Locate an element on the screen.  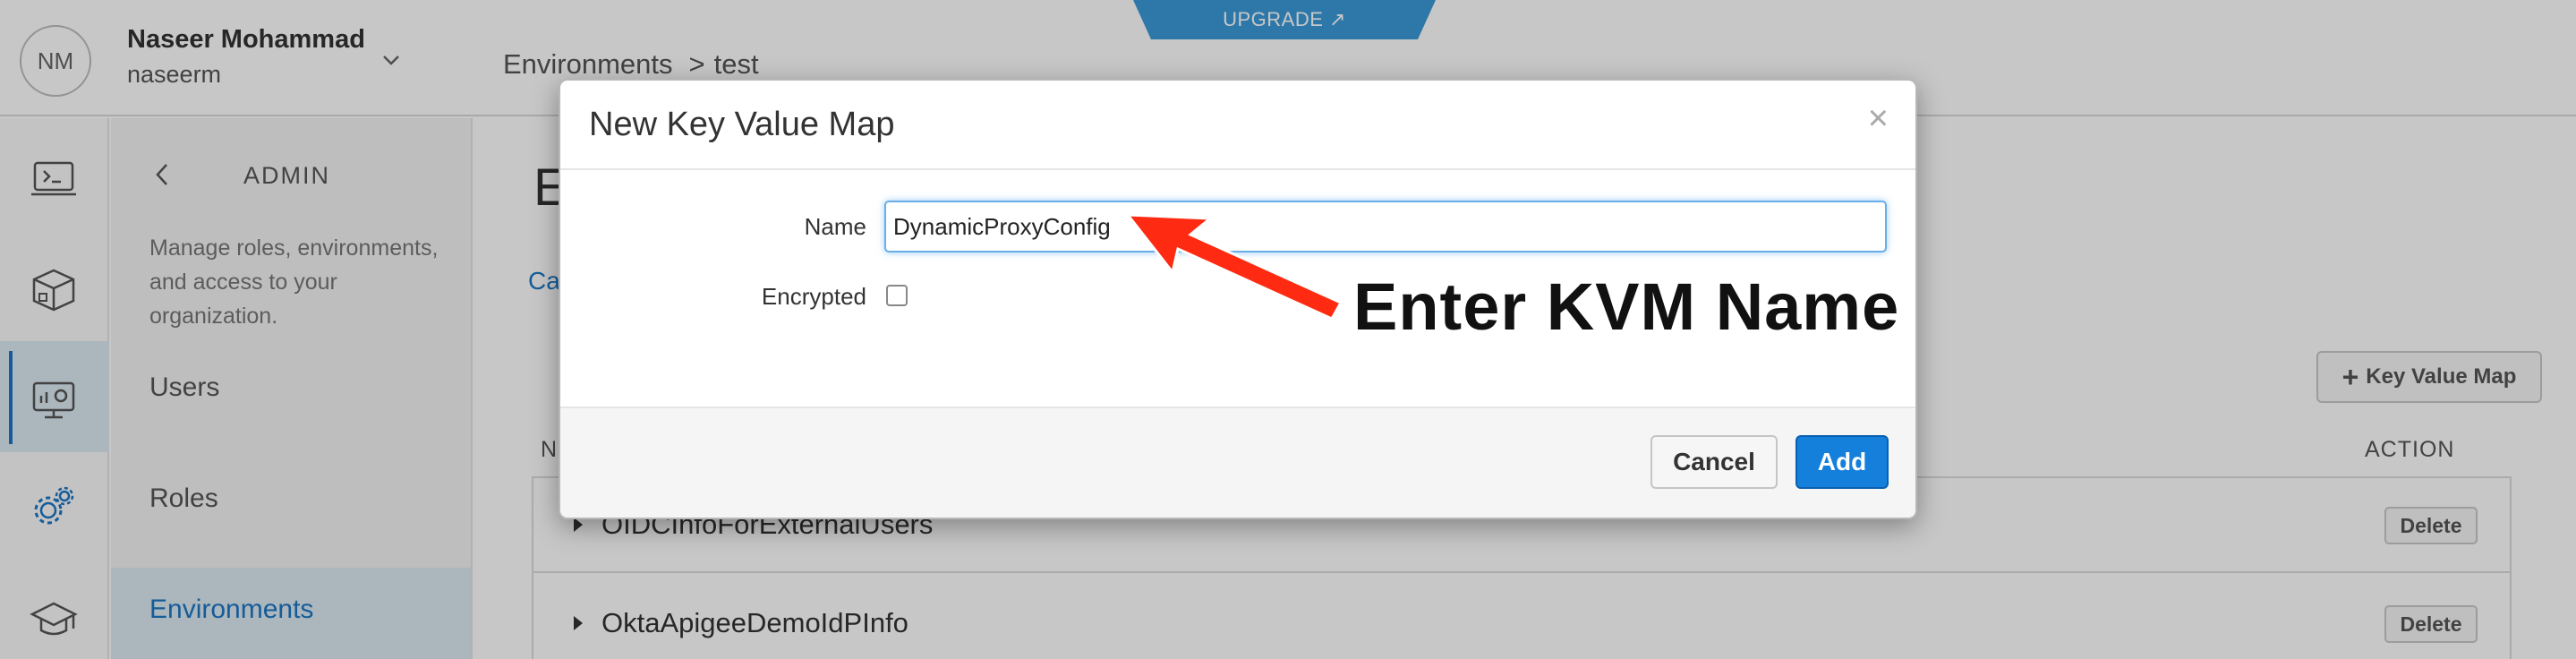
kvm-name-input is located at coordinates (1385, 226).